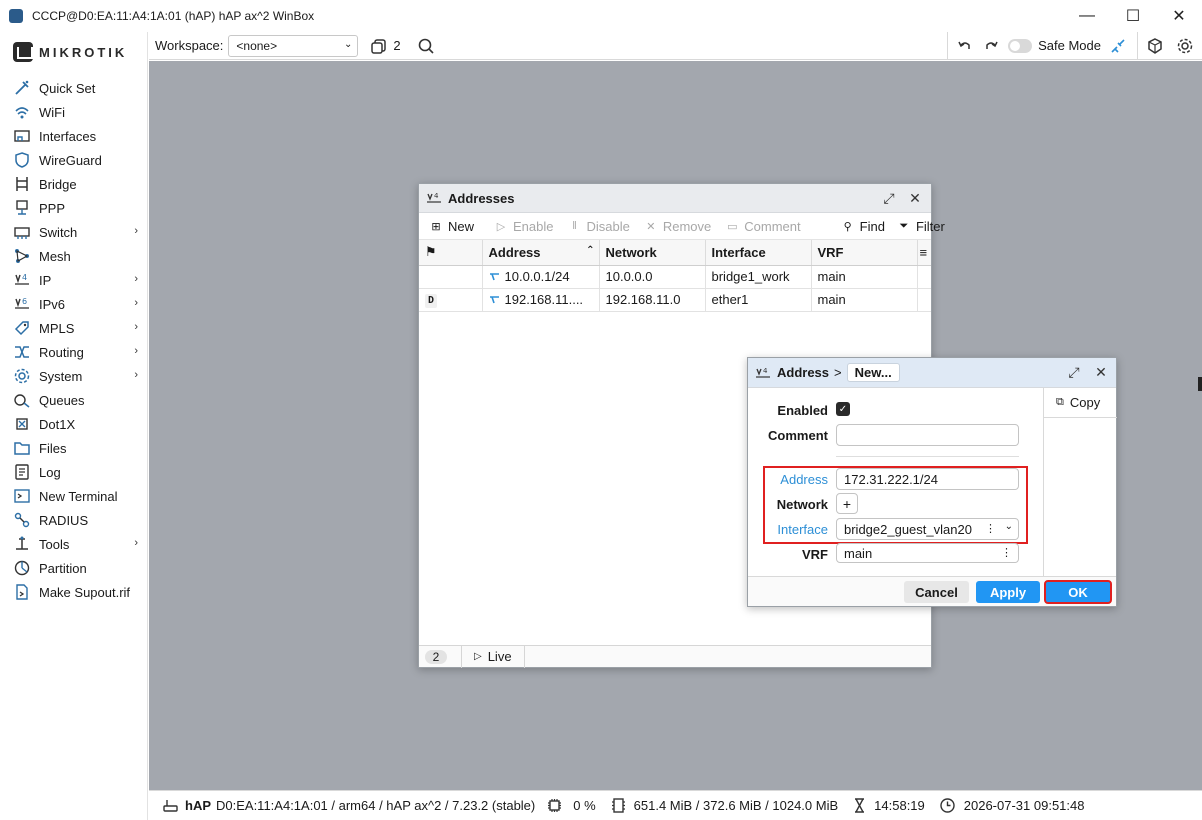 This screenshot has width=1202, height=820. I want to click on system-icon, so click(22, 376).